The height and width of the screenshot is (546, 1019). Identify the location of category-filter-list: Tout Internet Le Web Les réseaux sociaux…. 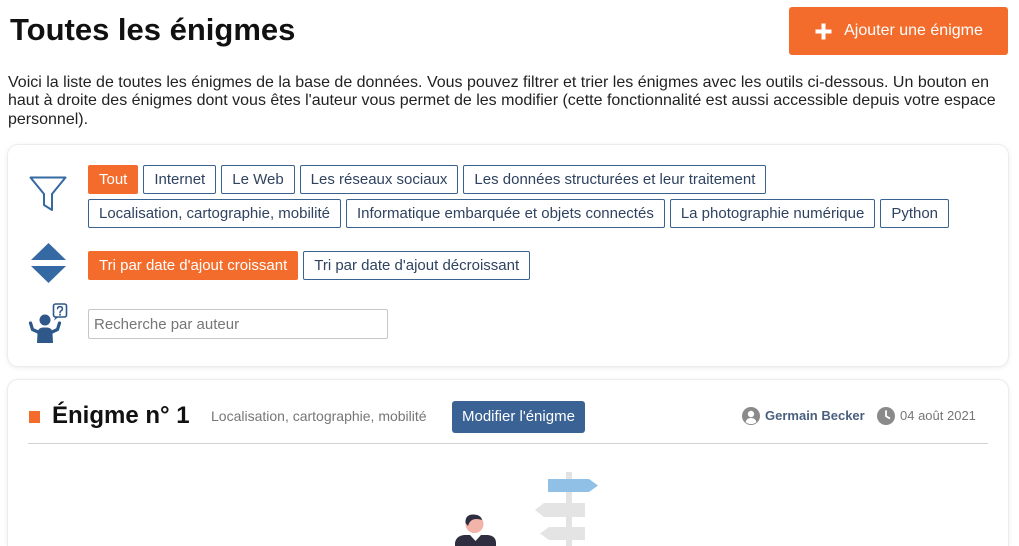
(538, 196).